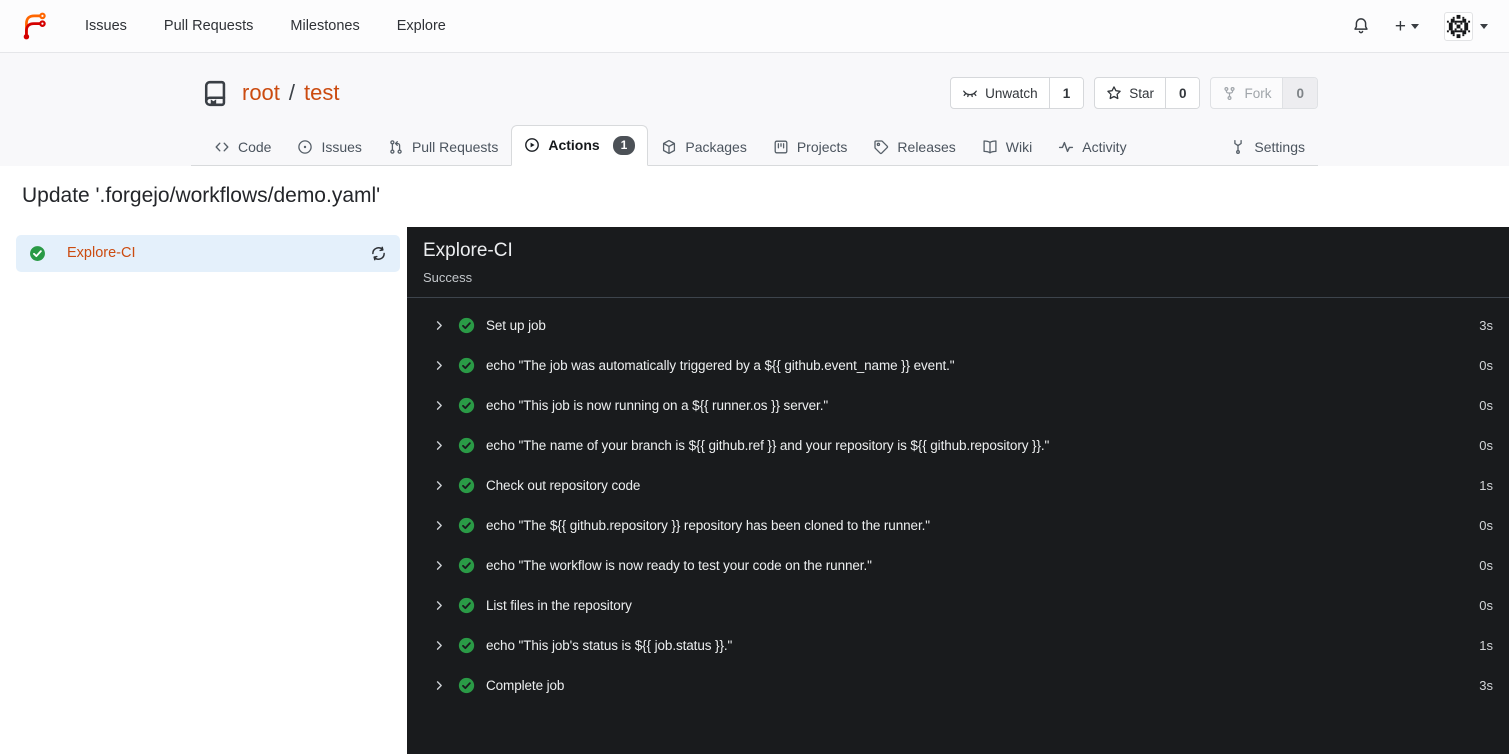  What do you see at coordinates (958, 686) in the screenshot?
I see `workflow-step-row: Complete job 3s` at bounding box center [958, 686].